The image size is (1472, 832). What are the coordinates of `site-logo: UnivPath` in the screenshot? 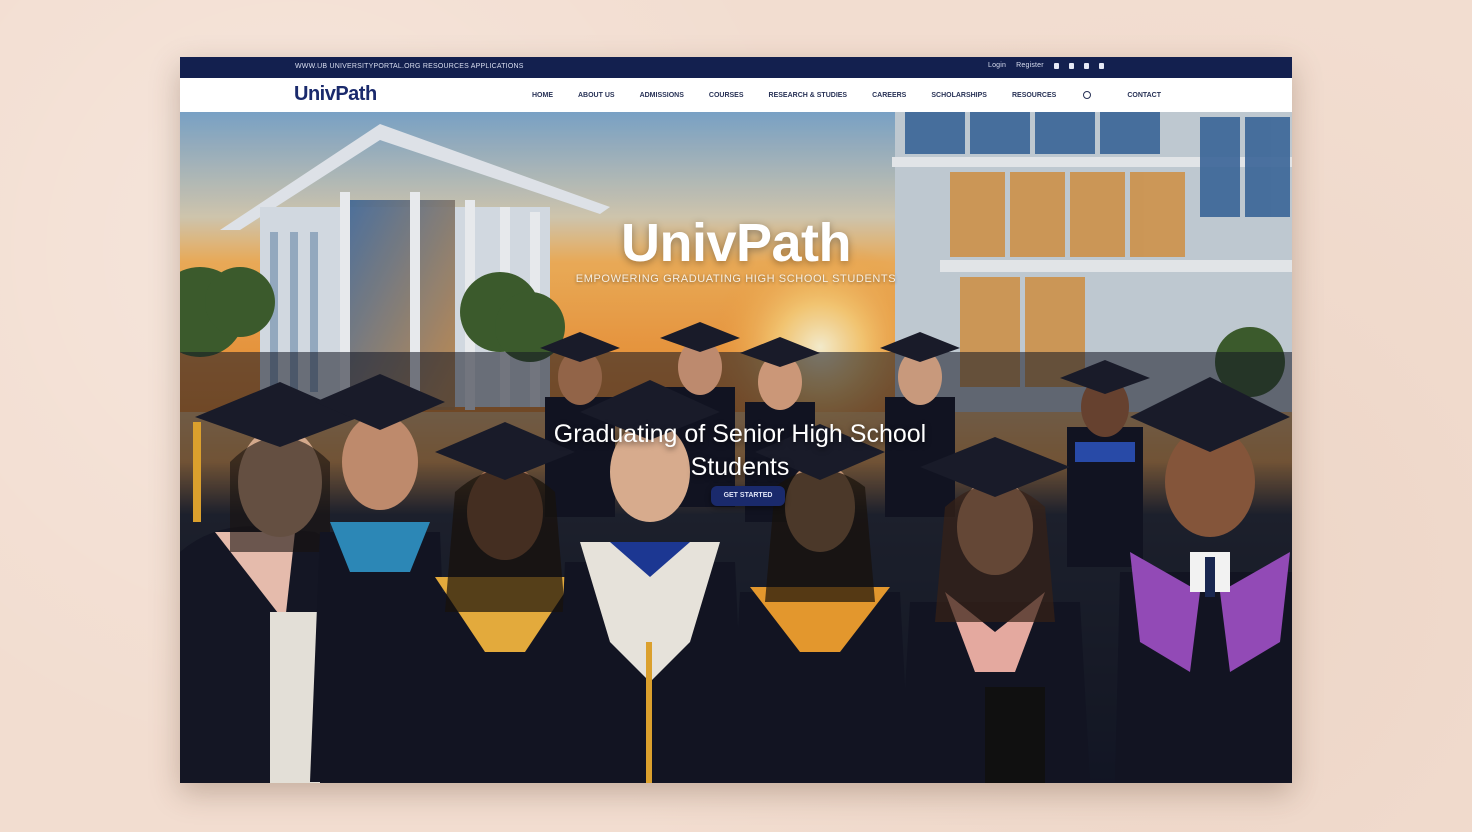 It's located at (335, 94).